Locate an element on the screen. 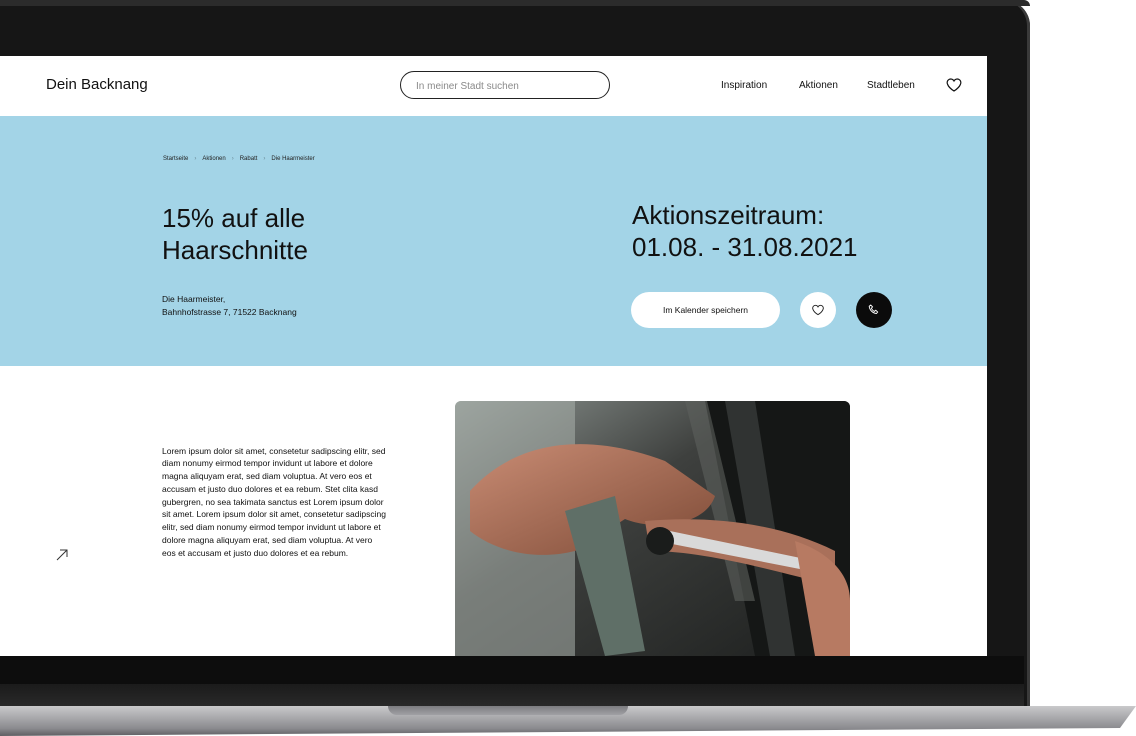 The width and height of the screenshot is (1136, 736). phone-icon is located at coordinates (873, 309).